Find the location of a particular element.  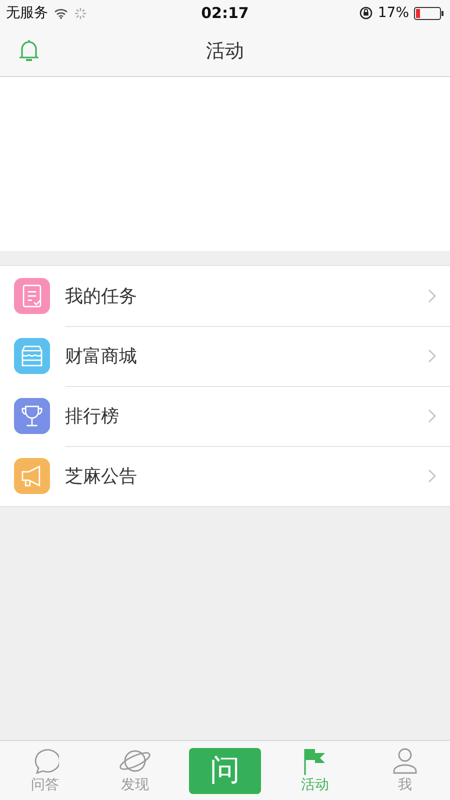

tab-label: 活动 is located at coordinates (315, 785).